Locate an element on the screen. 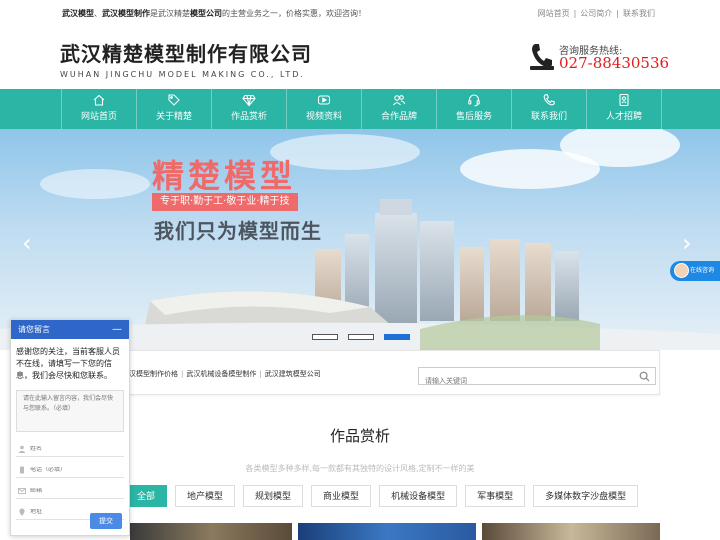 The width and height of the screenshot is (720, 540). tab-machinery: 机械设备模型 is located at coordinates (418, 496).